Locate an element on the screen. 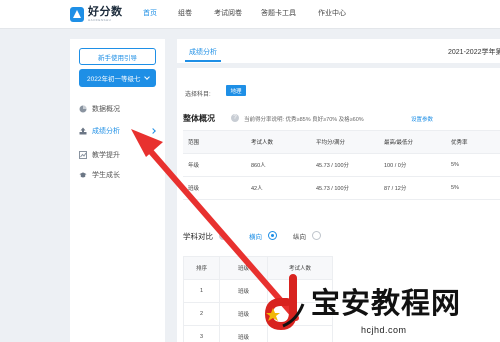 The height and width of the screenshot is (342, 500). nav-compose-paper: 组卷 is located at coordinates (185, 13).